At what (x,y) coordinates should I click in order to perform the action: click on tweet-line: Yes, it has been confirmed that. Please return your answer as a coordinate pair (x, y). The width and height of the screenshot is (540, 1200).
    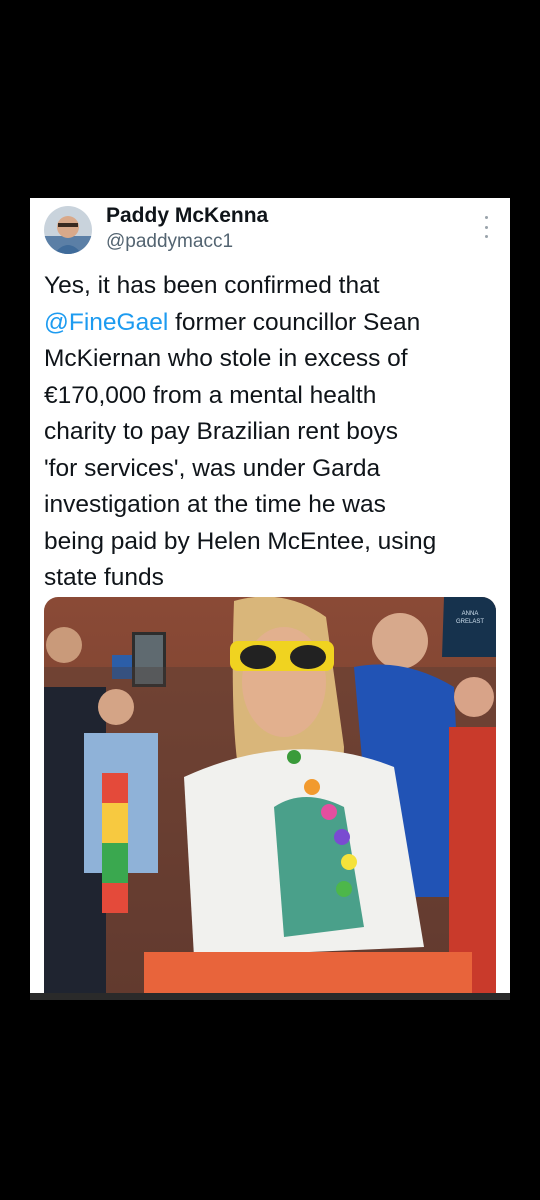
    Looking at the image, I should click on (212, 285).